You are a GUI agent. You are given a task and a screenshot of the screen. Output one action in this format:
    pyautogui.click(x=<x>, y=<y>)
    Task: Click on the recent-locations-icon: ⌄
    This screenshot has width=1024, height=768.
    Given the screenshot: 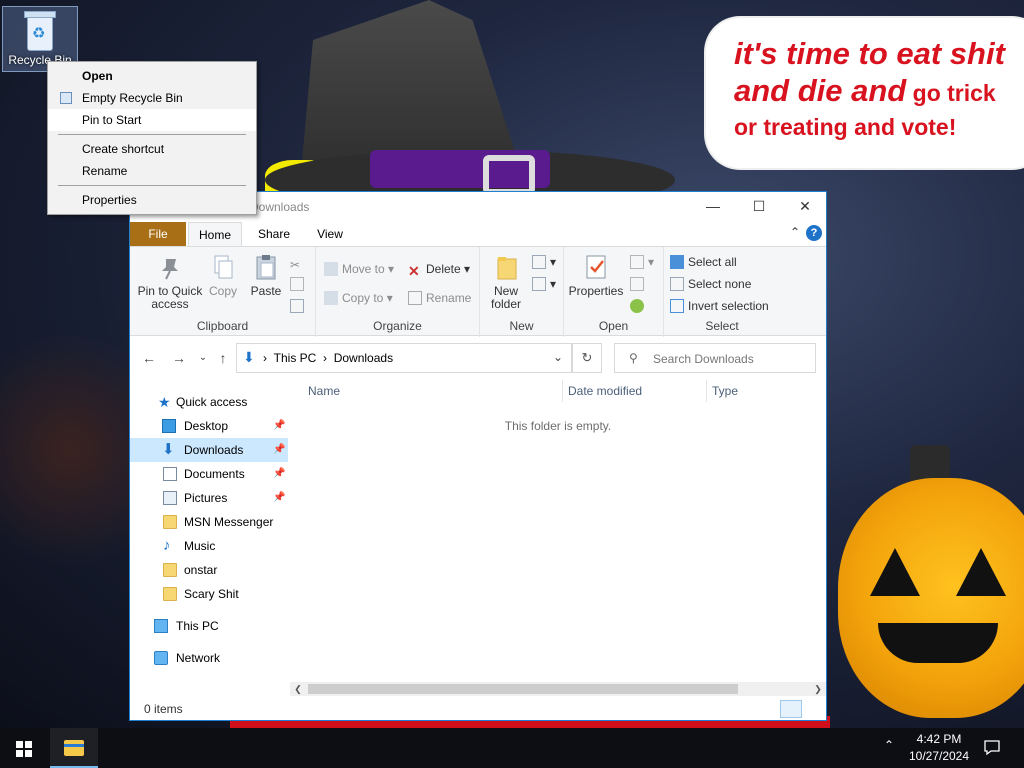 What is the action you would take?
    pyautogui.click(x=203, y=358)
    